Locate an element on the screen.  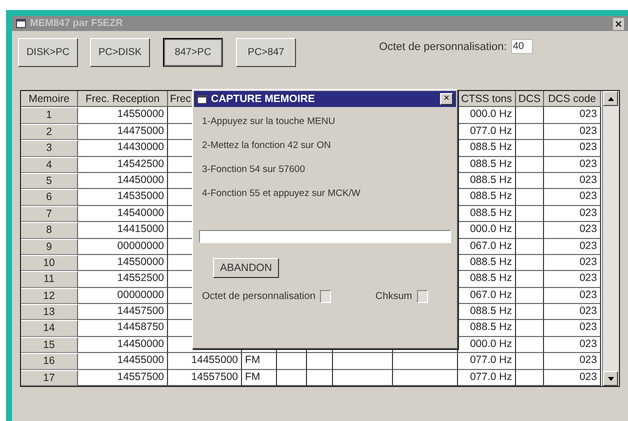
column-header: Frec. Reception is located at coordinates (123, 99).